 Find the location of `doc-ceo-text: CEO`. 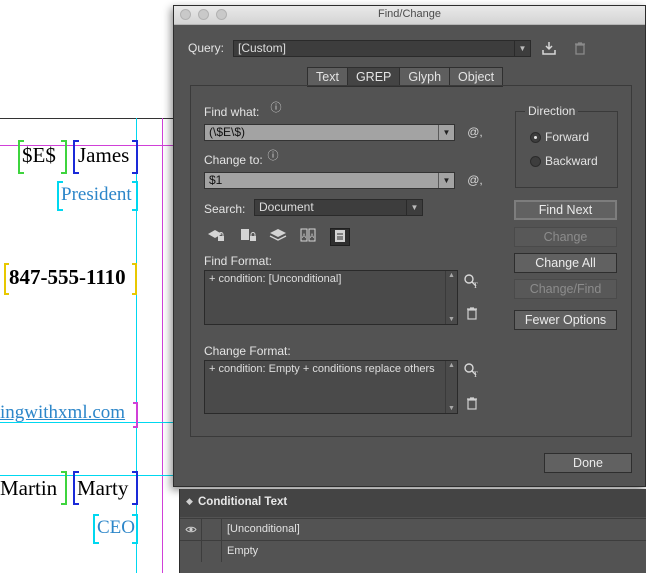

doc-ceo-text: CEO is located at coordinates (116, 527).